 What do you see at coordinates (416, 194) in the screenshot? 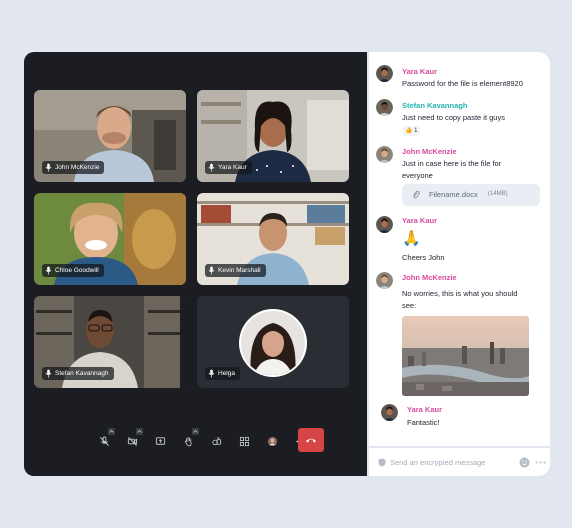
I see `paperclip-icon` at bounding box center [416, 194].